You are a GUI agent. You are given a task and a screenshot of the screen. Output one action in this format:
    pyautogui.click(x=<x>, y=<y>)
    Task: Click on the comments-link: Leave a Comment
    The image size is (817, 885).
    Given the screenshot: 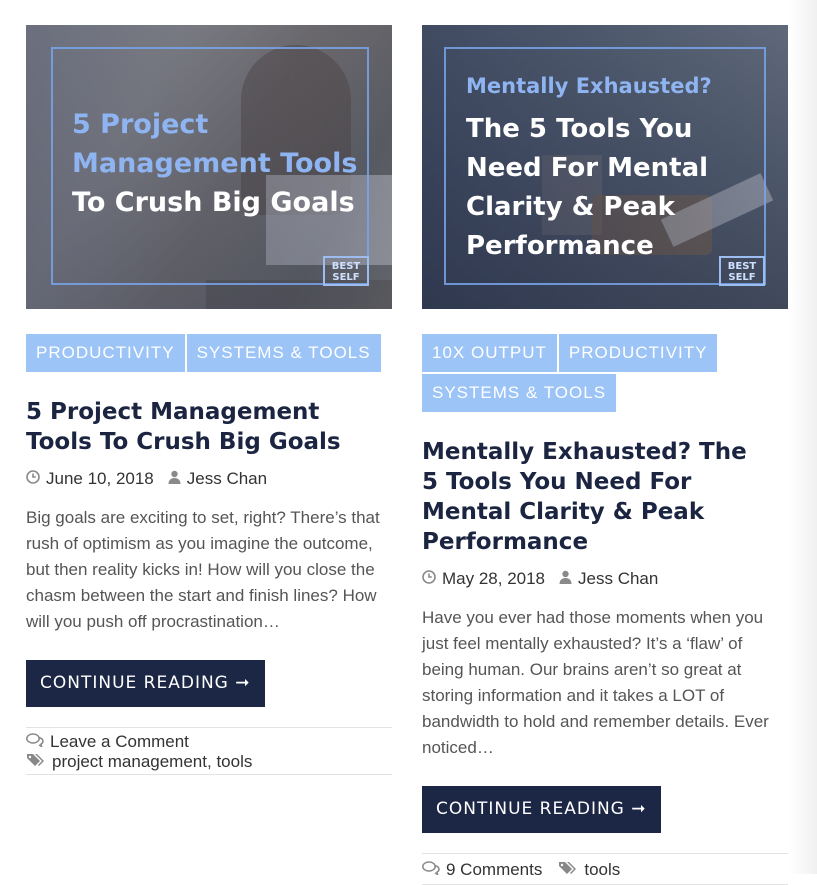 What is the action you would take?
    pyautogui.click(x=119, y=742)
    